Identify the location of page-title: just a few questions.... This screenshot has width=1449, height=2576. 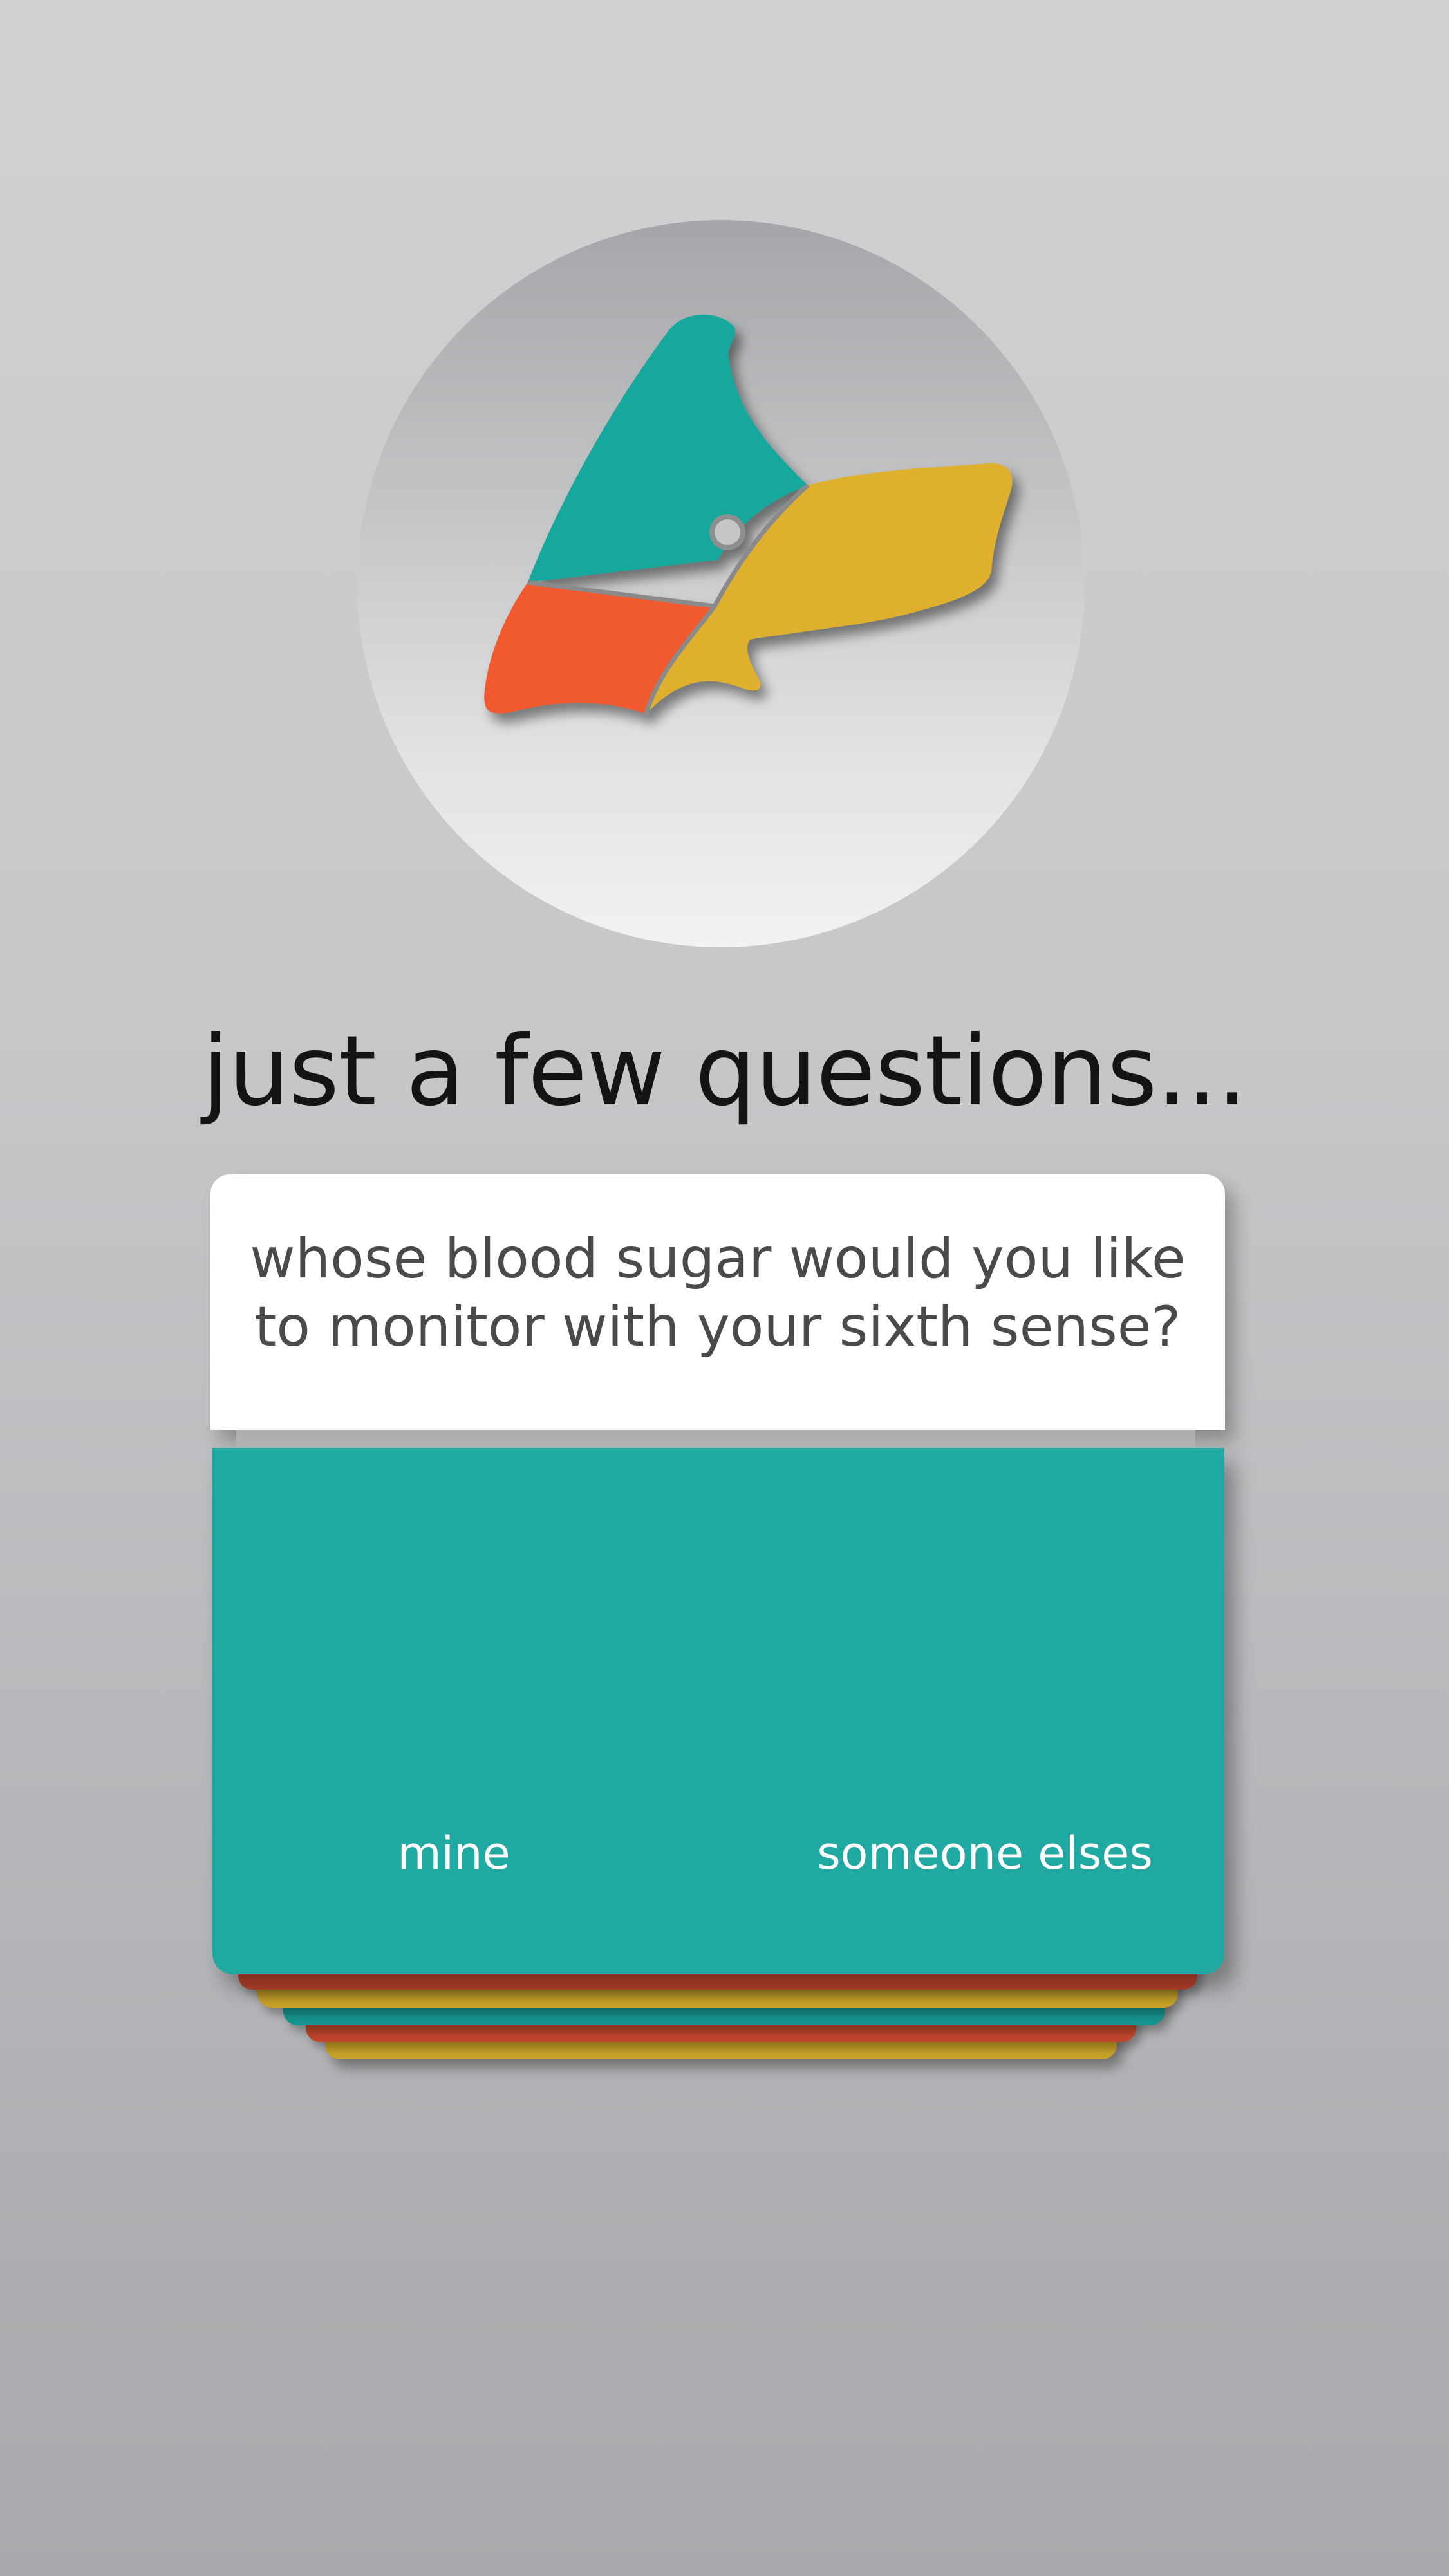
(725, 1071).